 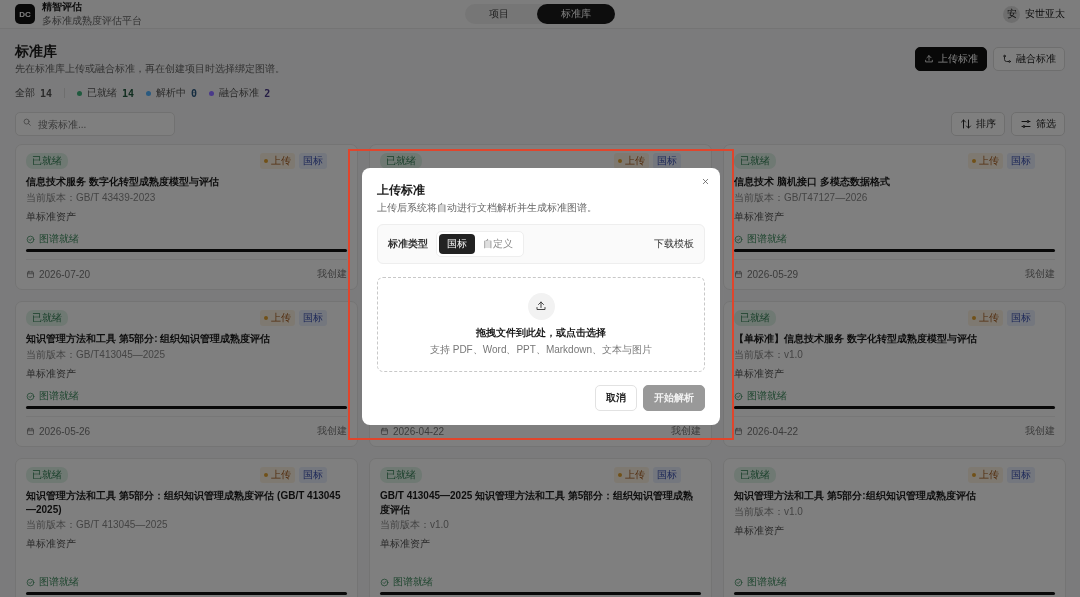 I want to click on nav-tab: 标准库, so click(x=576, y=14).